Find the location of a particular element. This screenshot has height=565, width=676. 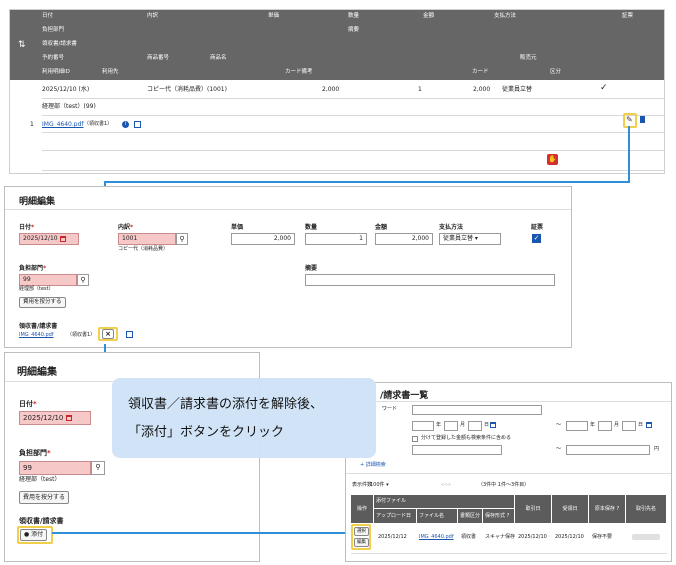

memo-label: 摘要 is located at coordinates (311, 268).